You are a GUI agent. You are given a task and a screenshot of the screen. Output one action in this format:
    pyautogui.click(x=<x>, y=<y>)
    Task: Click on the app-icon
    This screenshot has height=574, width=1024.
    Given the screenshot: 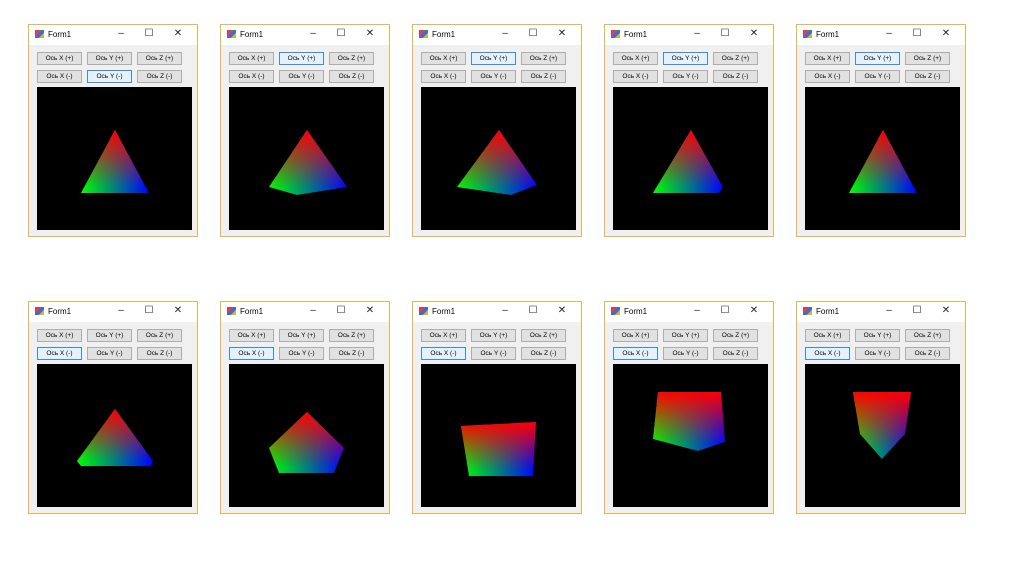 What is the action you would take?
    pyautogui.click(x=615, y=311)
    